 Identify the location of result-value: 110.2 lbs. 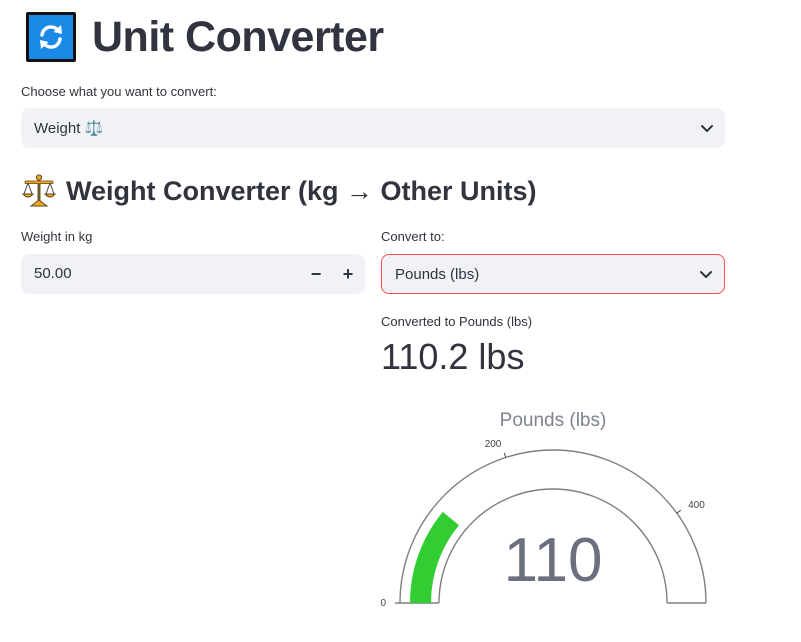
(453, 356).